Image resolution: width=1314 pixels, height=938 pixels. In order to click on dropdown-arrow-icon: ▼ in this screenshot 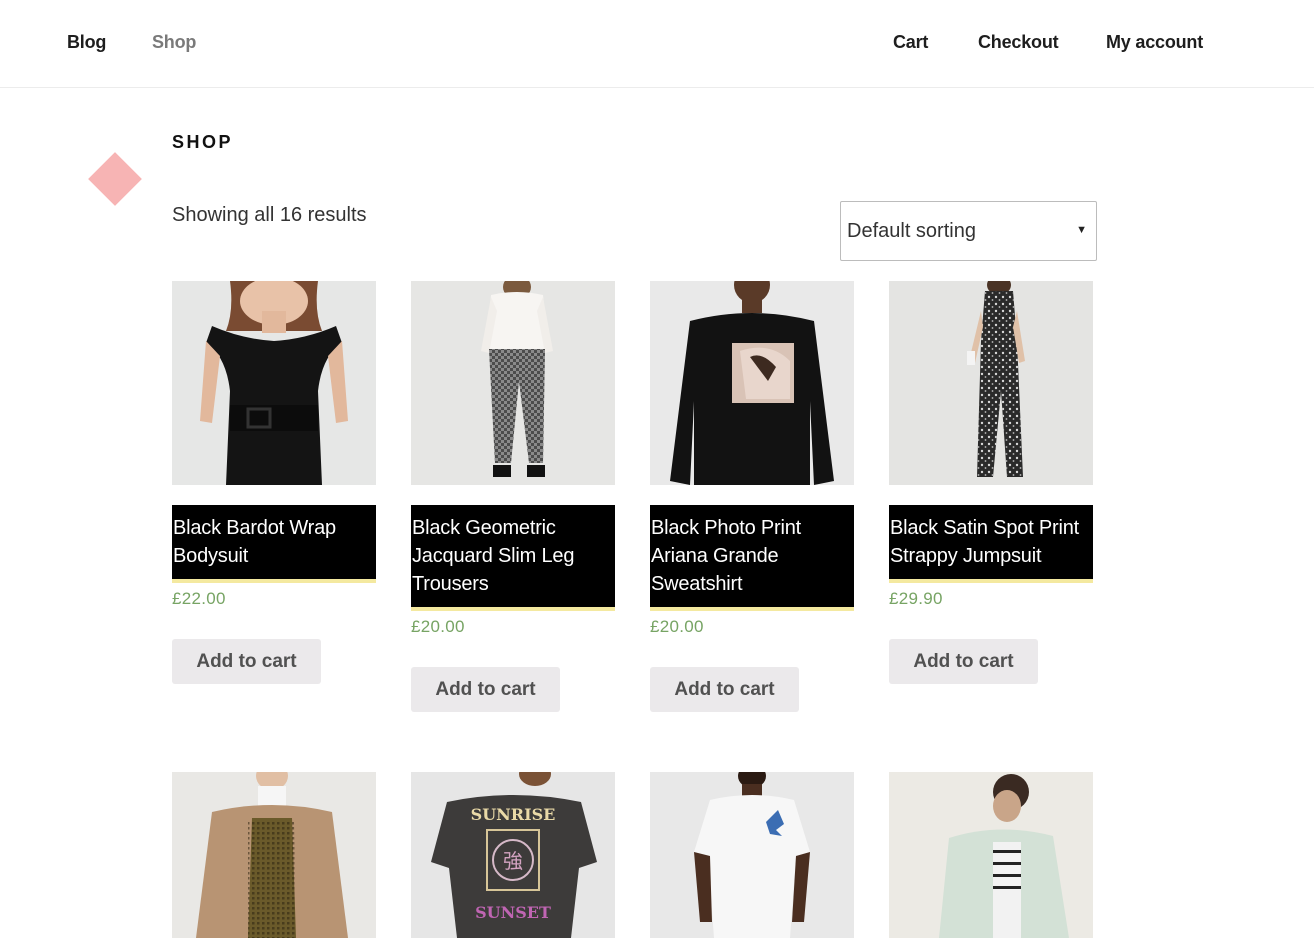, I will do `click(1081, 230)`.